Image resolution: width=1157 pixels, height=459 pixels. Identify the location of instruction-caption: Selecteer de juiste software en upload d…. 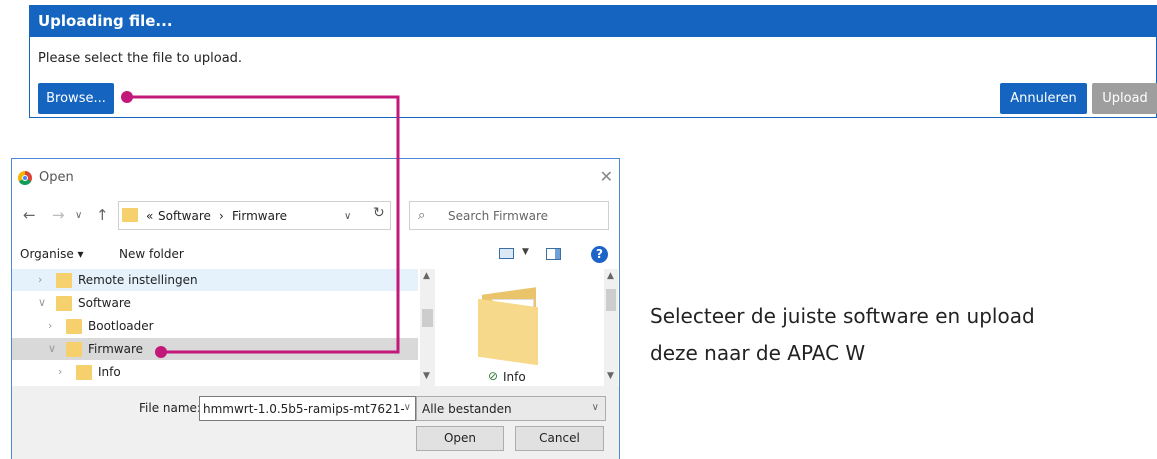
(842, 335).